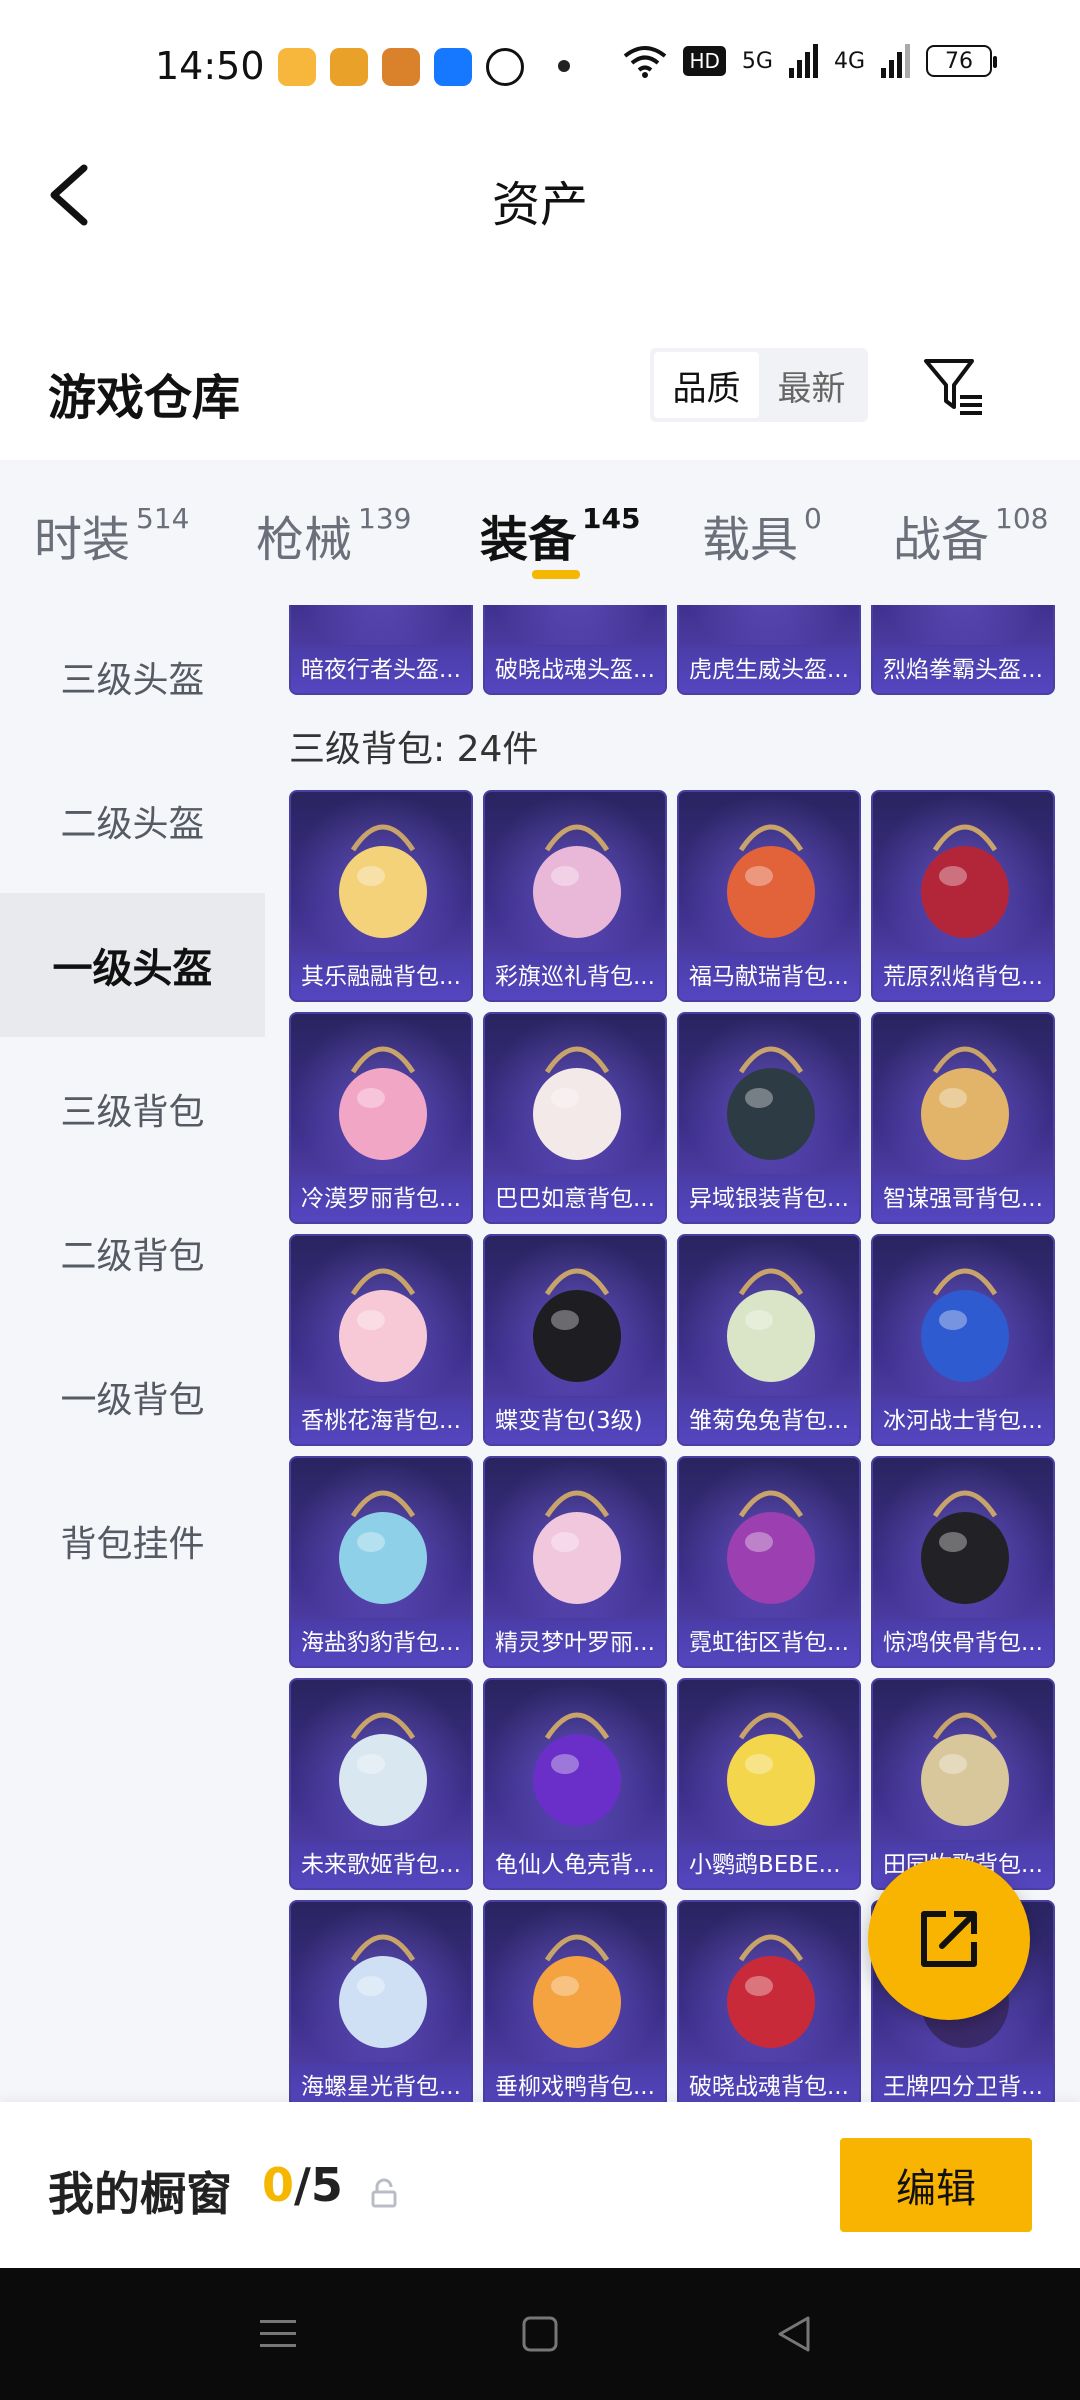 The width and height of the screenshot is (1080, 2400). I want to click on lock-icon, so click(384, 2193).